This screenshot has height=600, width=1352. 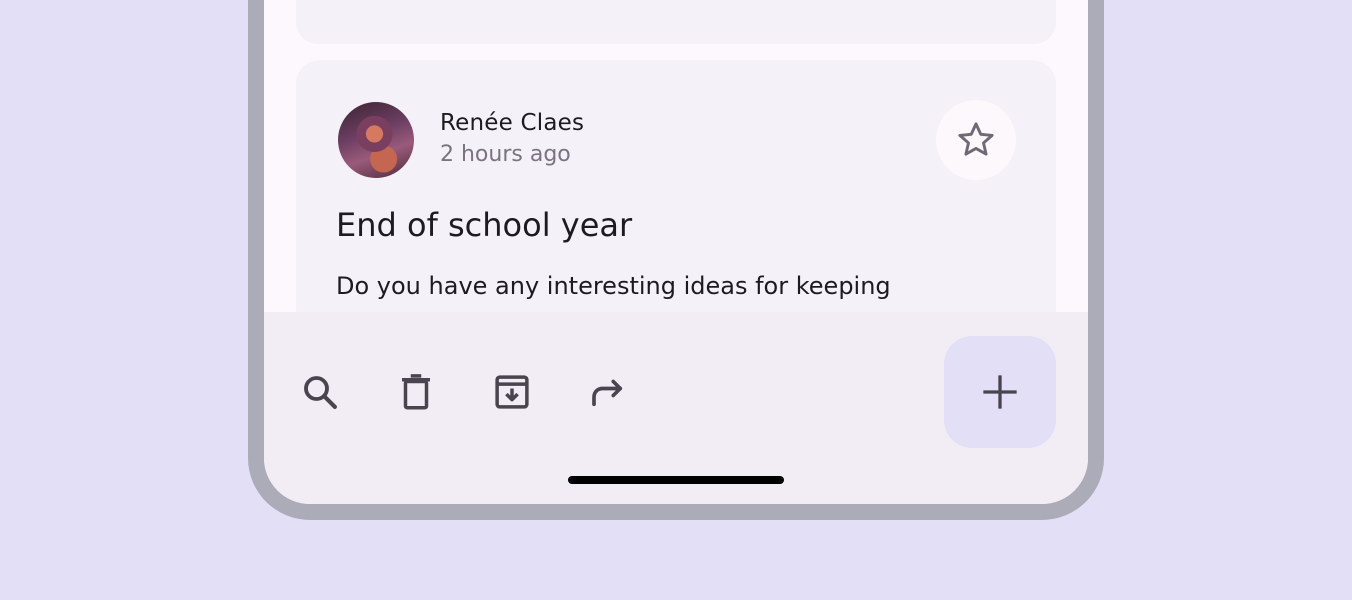 I want to click on trash-icon, so click(x=416, y=392).